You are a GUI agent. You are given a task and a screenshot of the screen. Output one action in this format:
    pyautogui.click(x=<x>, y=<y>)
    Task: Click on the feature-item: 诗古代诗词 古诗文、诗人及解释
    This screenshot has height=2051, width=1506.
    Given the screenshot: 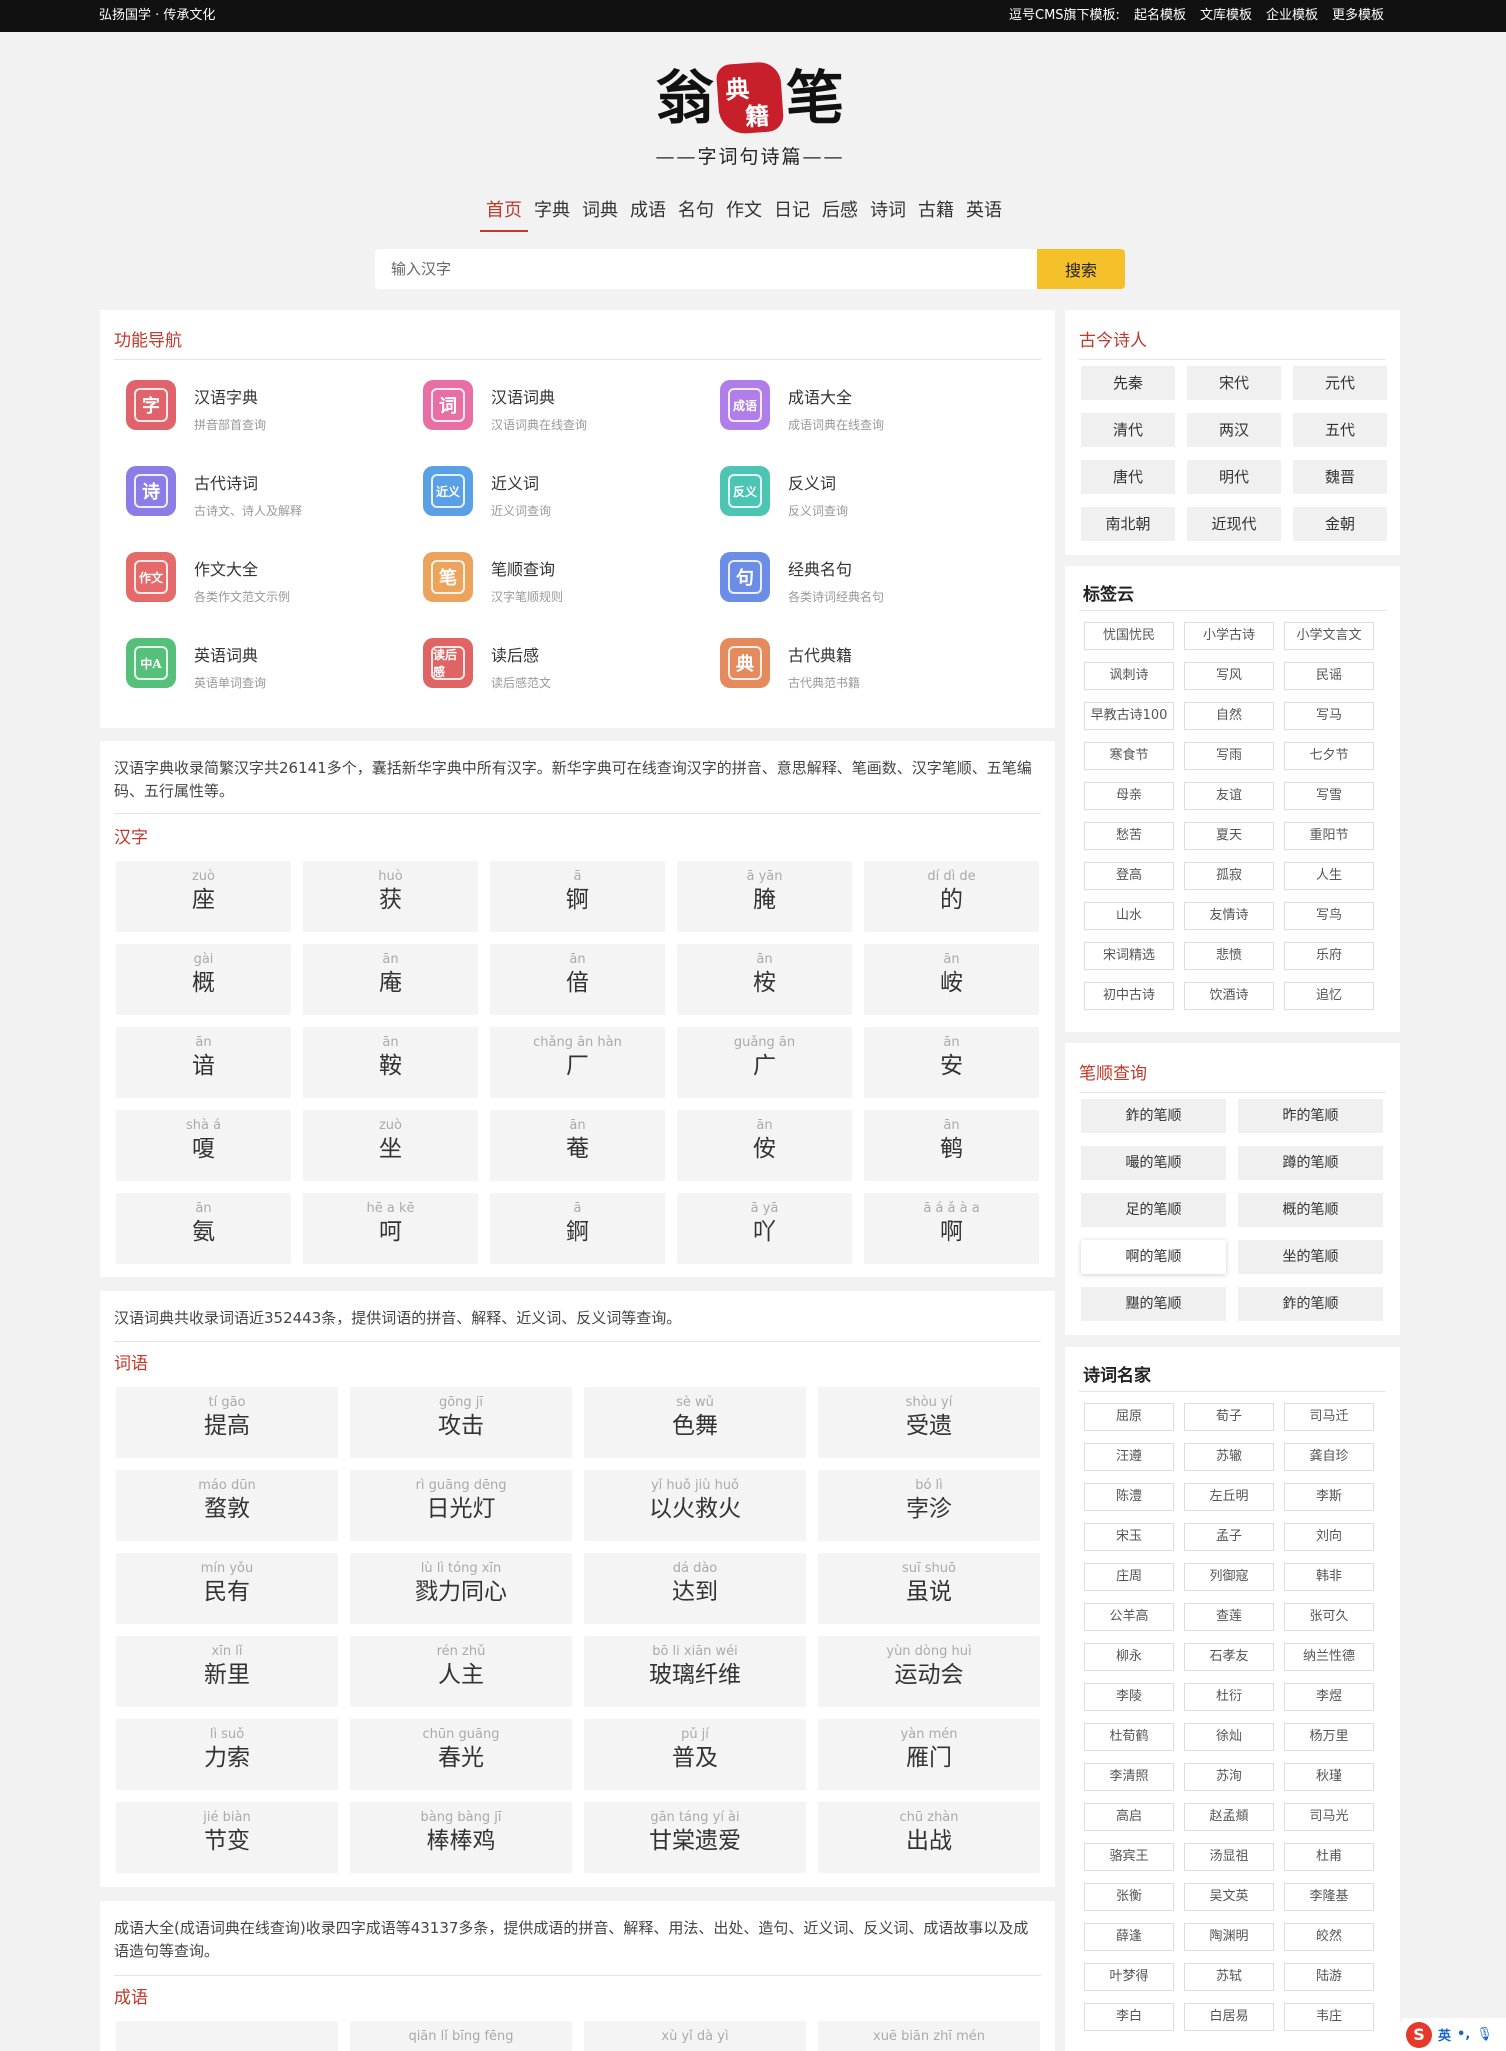 What is the action you would take?
    pyautogui.click(x=274, y=509)
    